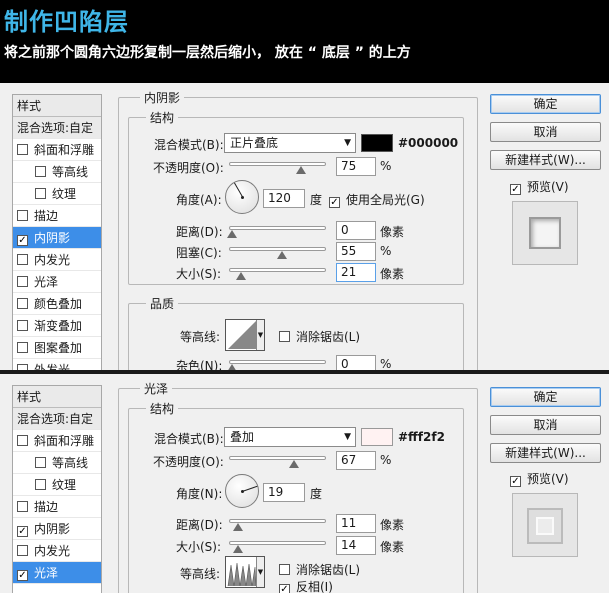 This screenshot has height=593, width=609. I want to click on opacity-input: 67, so click(356, 460).